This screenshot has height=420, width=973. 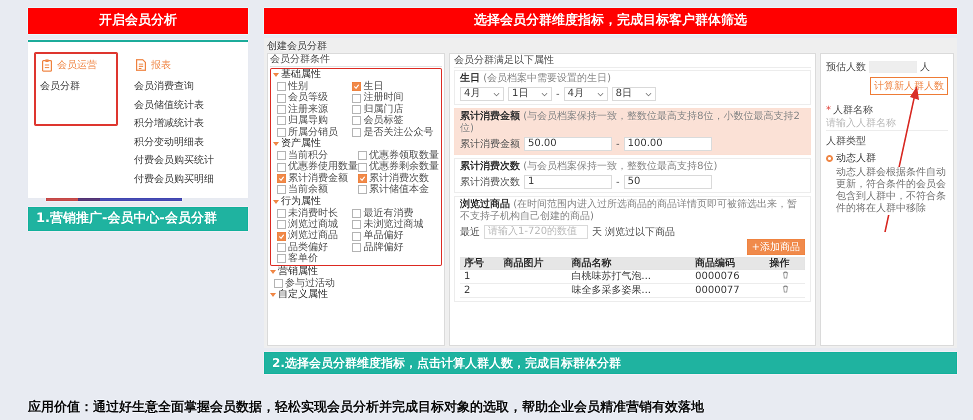 What do you see at coordinates (138, 219) in the screenshot?
I see `step-caption: 1.营销推广-会员中心-会员分群` at bounding box center [138, 219].